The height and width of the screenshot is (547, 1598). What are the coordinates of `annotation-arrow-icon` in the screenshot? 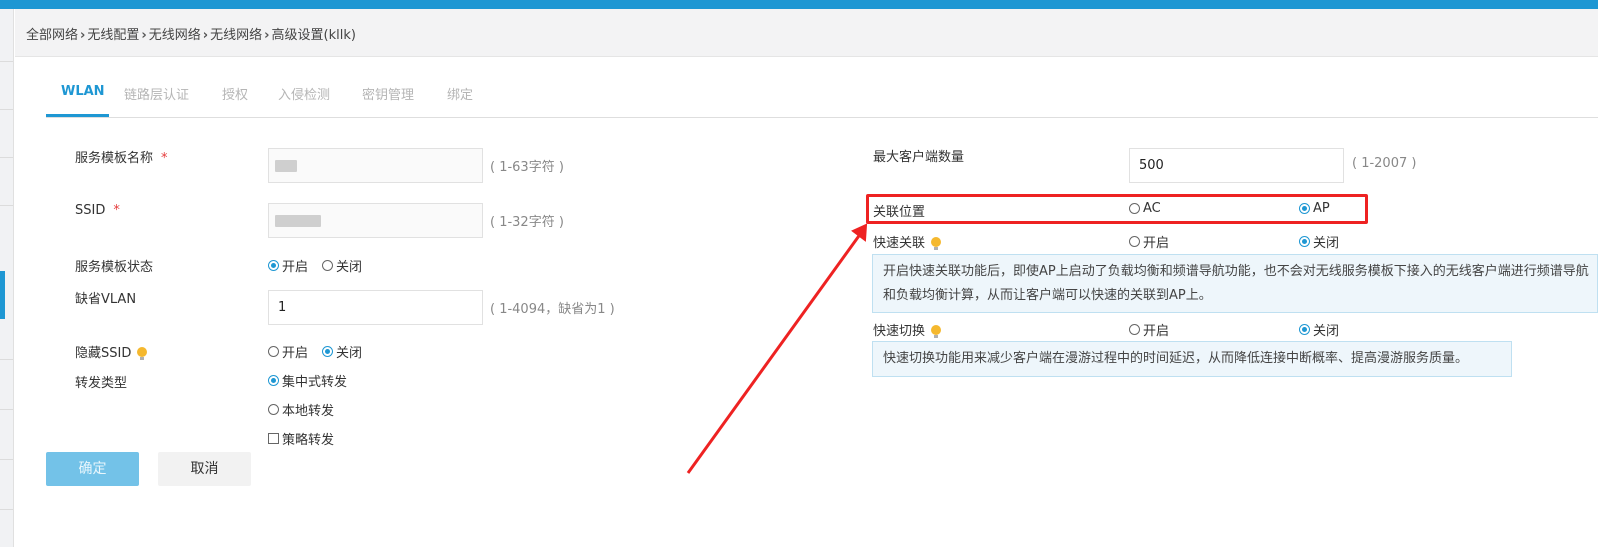 It's located at (777, 348).